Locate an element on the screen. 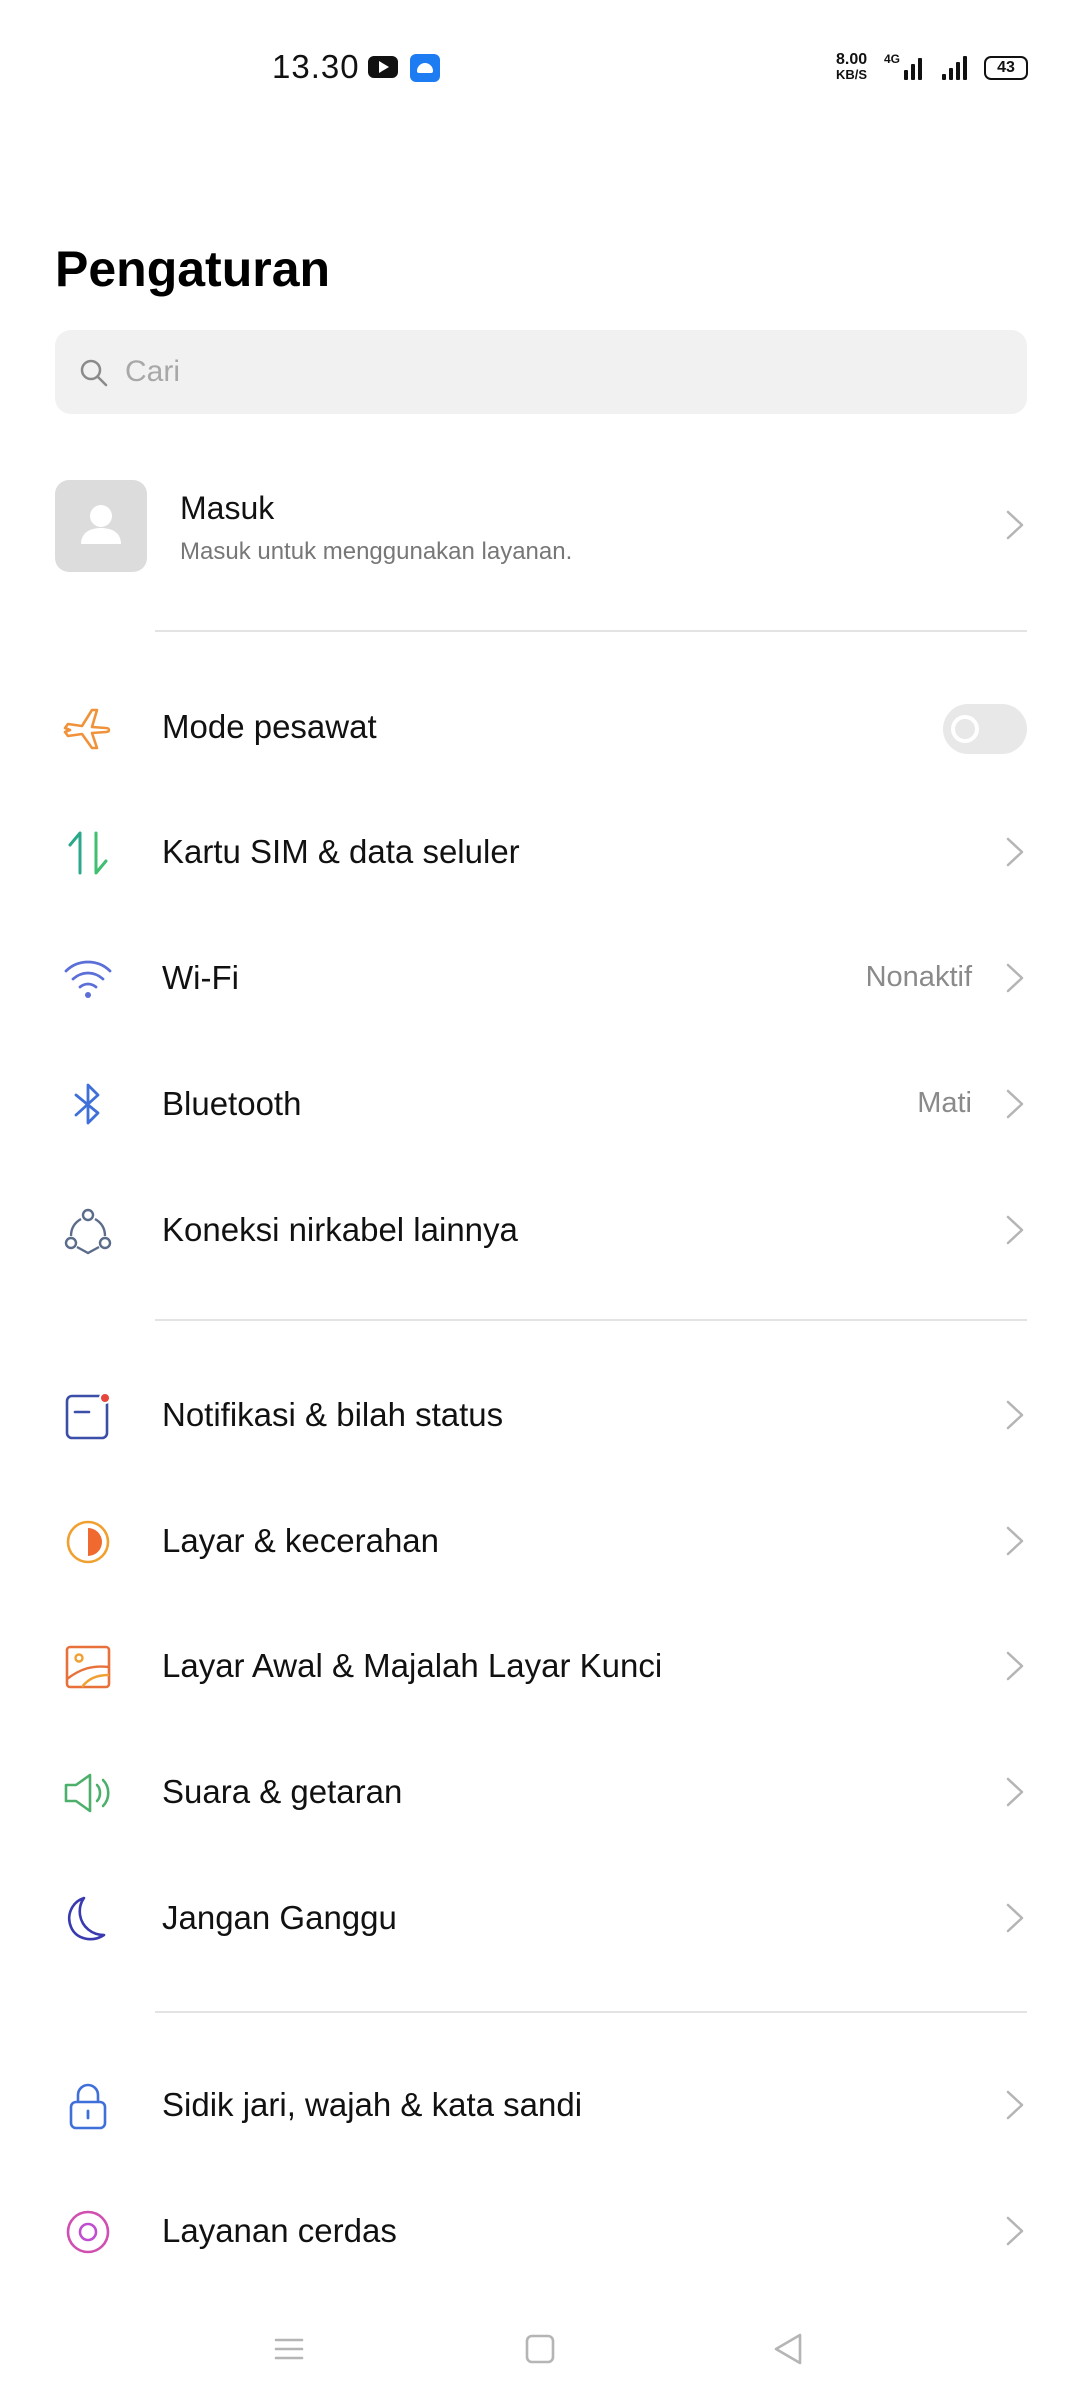 This screenshot has height=2400, width=1080. status-time: 13.30 is located at coordinates (316, 66).